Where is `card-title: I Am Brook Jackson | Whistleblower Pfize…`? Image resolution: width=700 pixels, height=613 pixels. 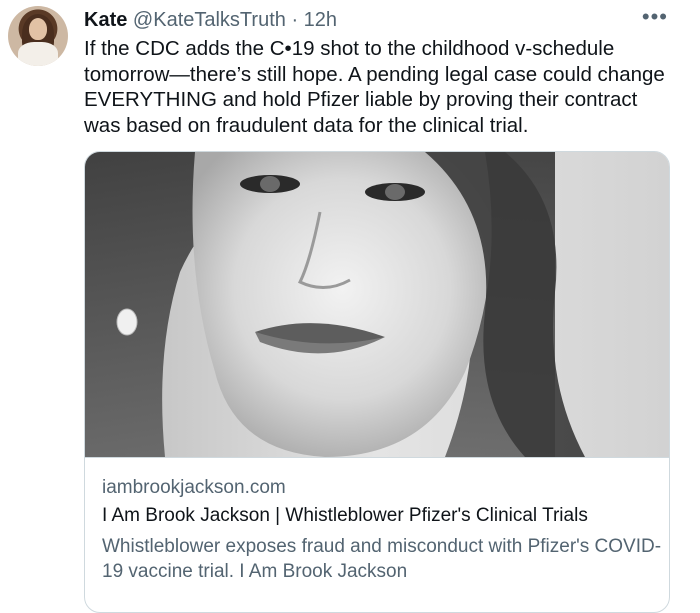 card-title: I Am Brook Jackson | Whistleblower Pfize… is located at coordinates (345, 516).